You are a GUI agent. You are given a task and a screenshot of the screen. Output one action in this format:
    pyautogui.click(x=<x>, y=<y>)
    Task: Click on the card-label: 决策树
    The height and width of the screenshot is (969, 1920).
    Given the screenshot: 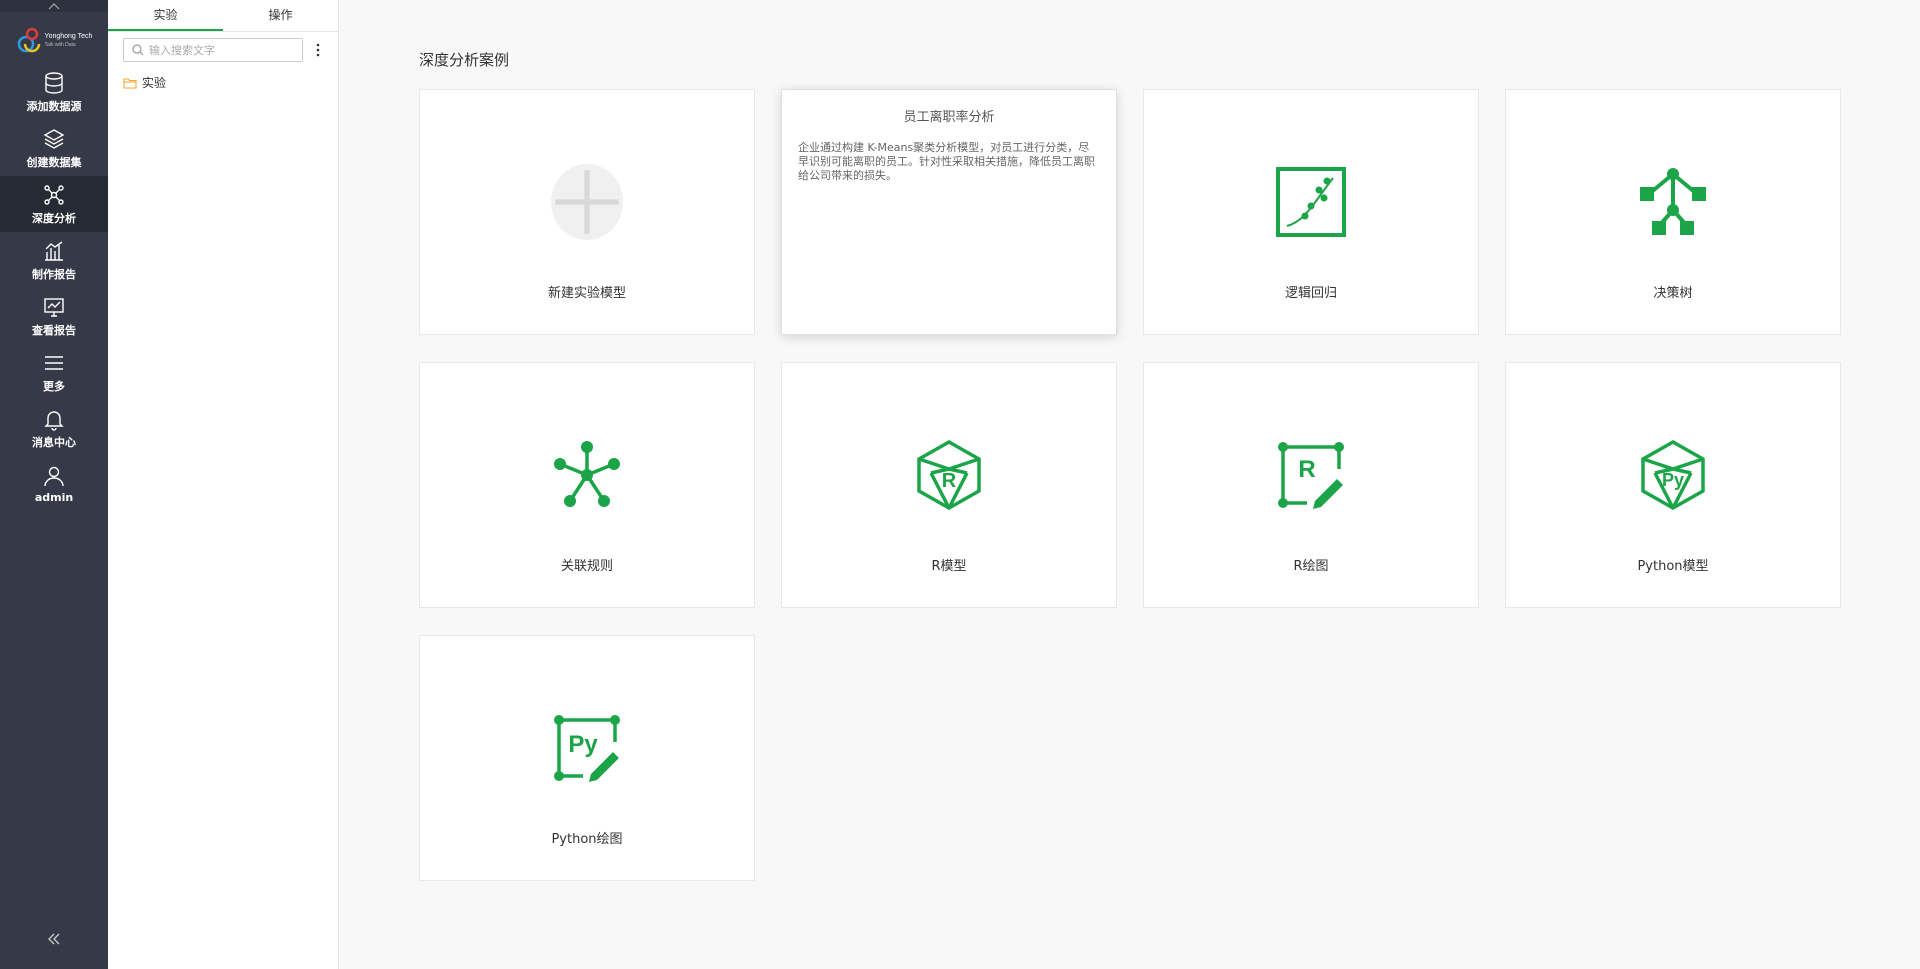 What is the action you would take?
    pyautogui.click(x=1673, y=293)
    